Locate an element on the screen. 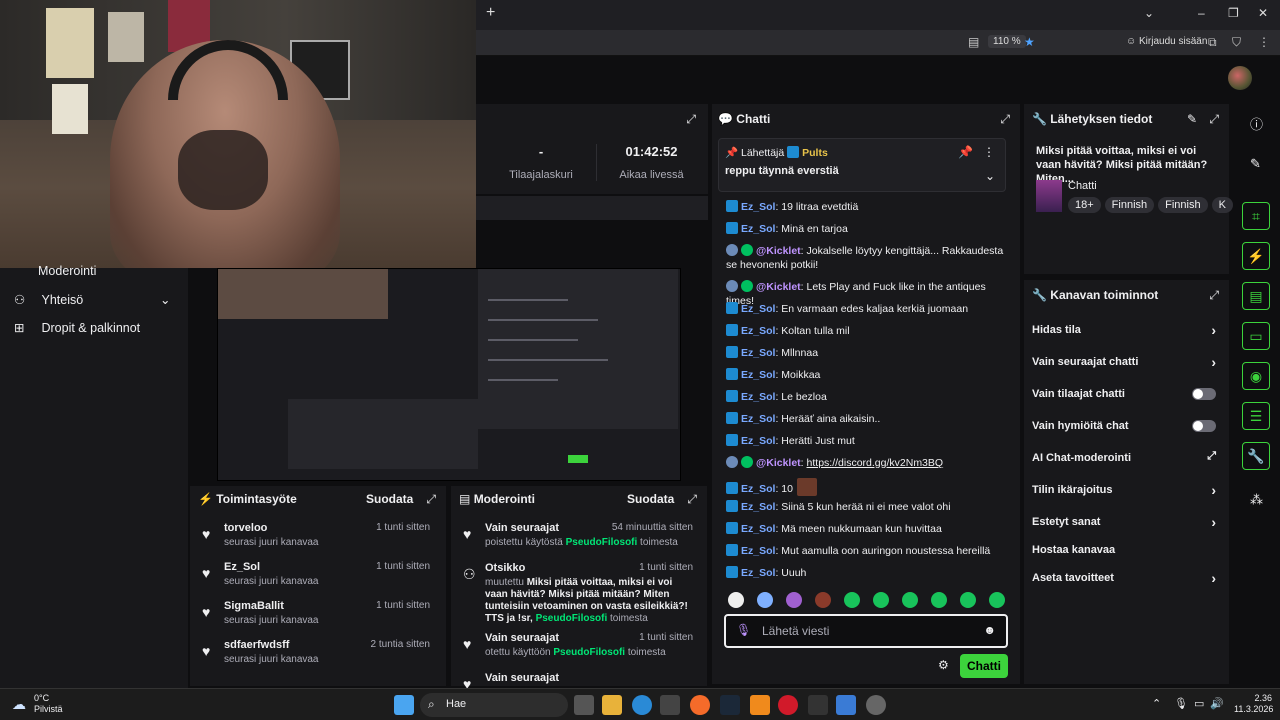 The width and height of the screenshot is (1280, 720). tray-chevron-icon: ⌃ is located at coordinates (1156, 703).